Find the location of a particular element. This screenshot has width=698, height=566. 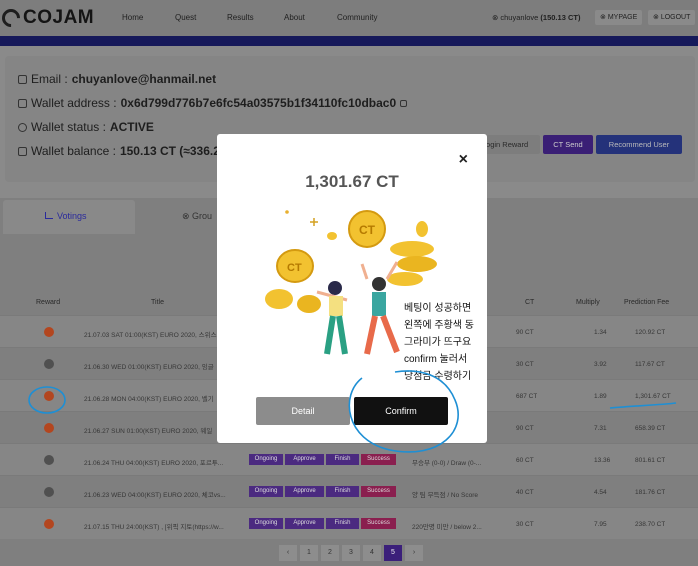

underline-marker is located at coordinates (643, 405).